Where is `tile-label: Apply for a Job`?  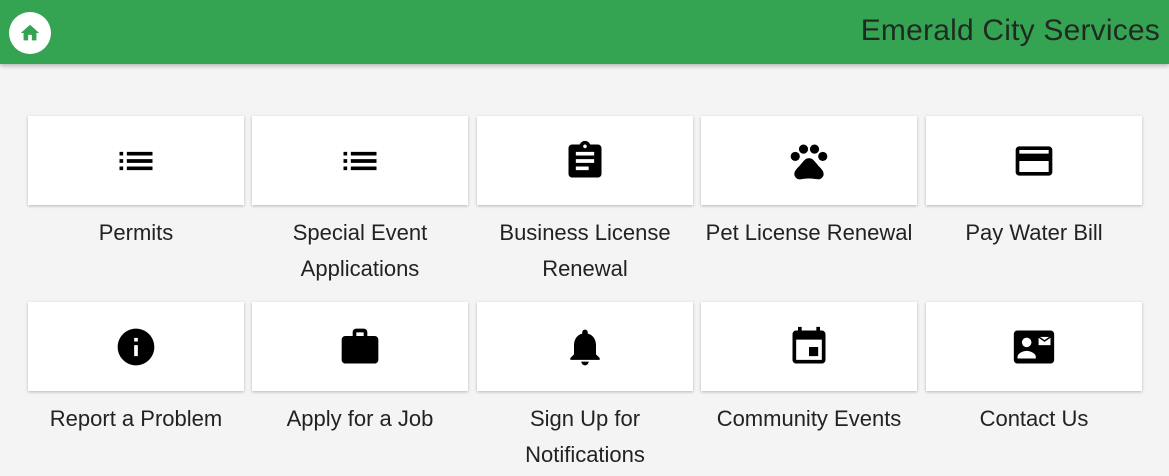 tile-label: Apply for a Job is located at coordinates (360, 418).